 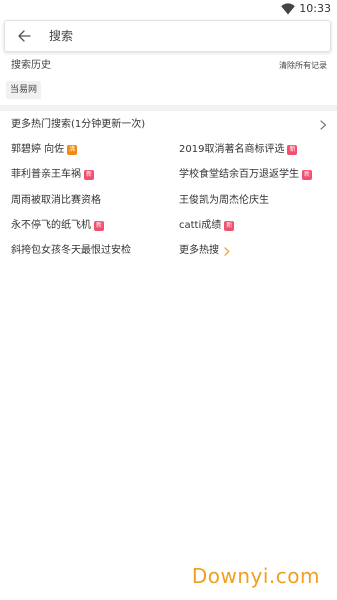 I want to click on status-time: 10:33, so click(x=315, y=8).